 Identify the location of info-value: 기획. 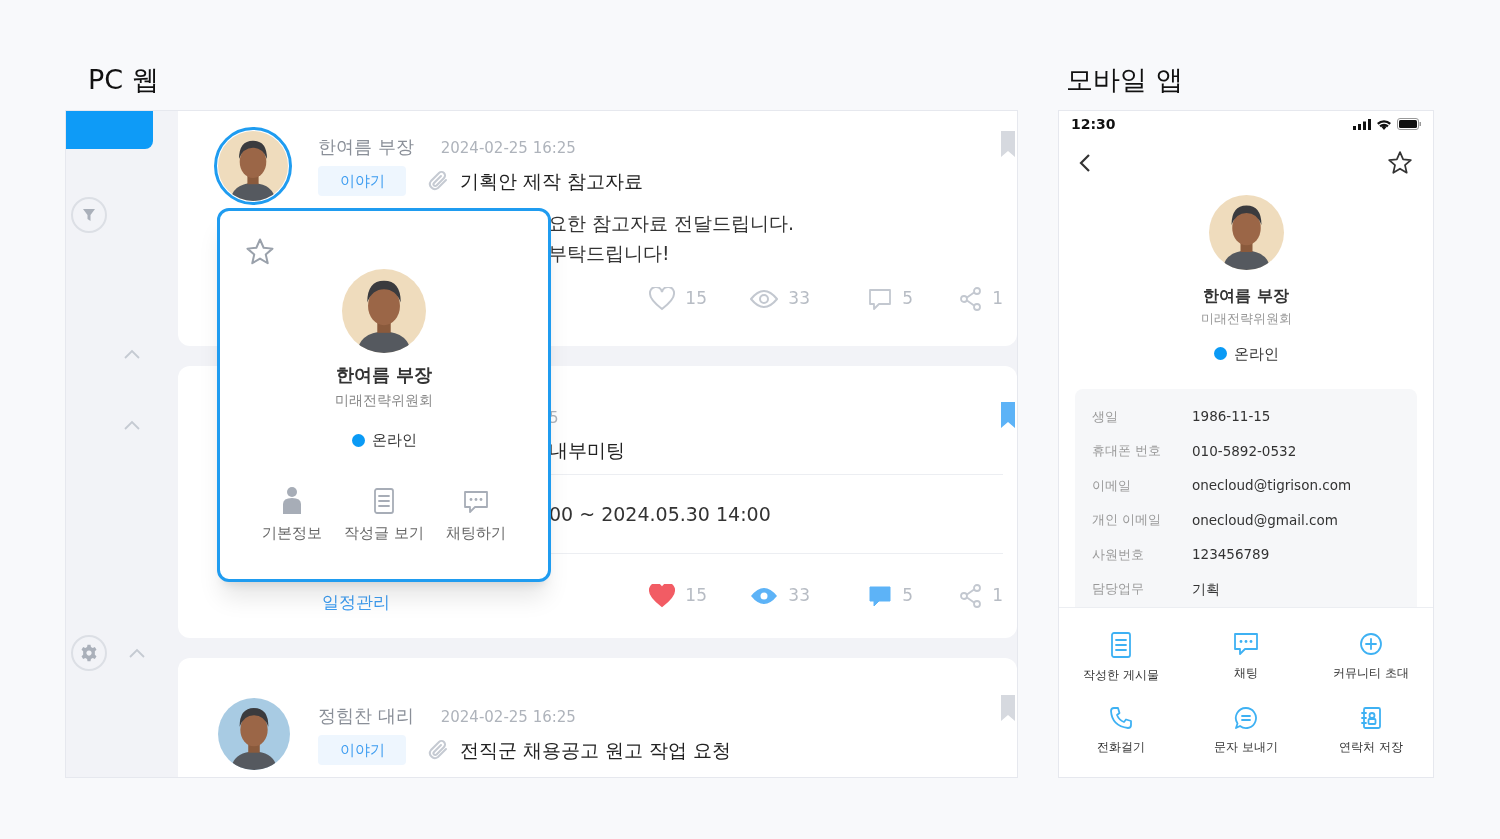
(1206, 589).